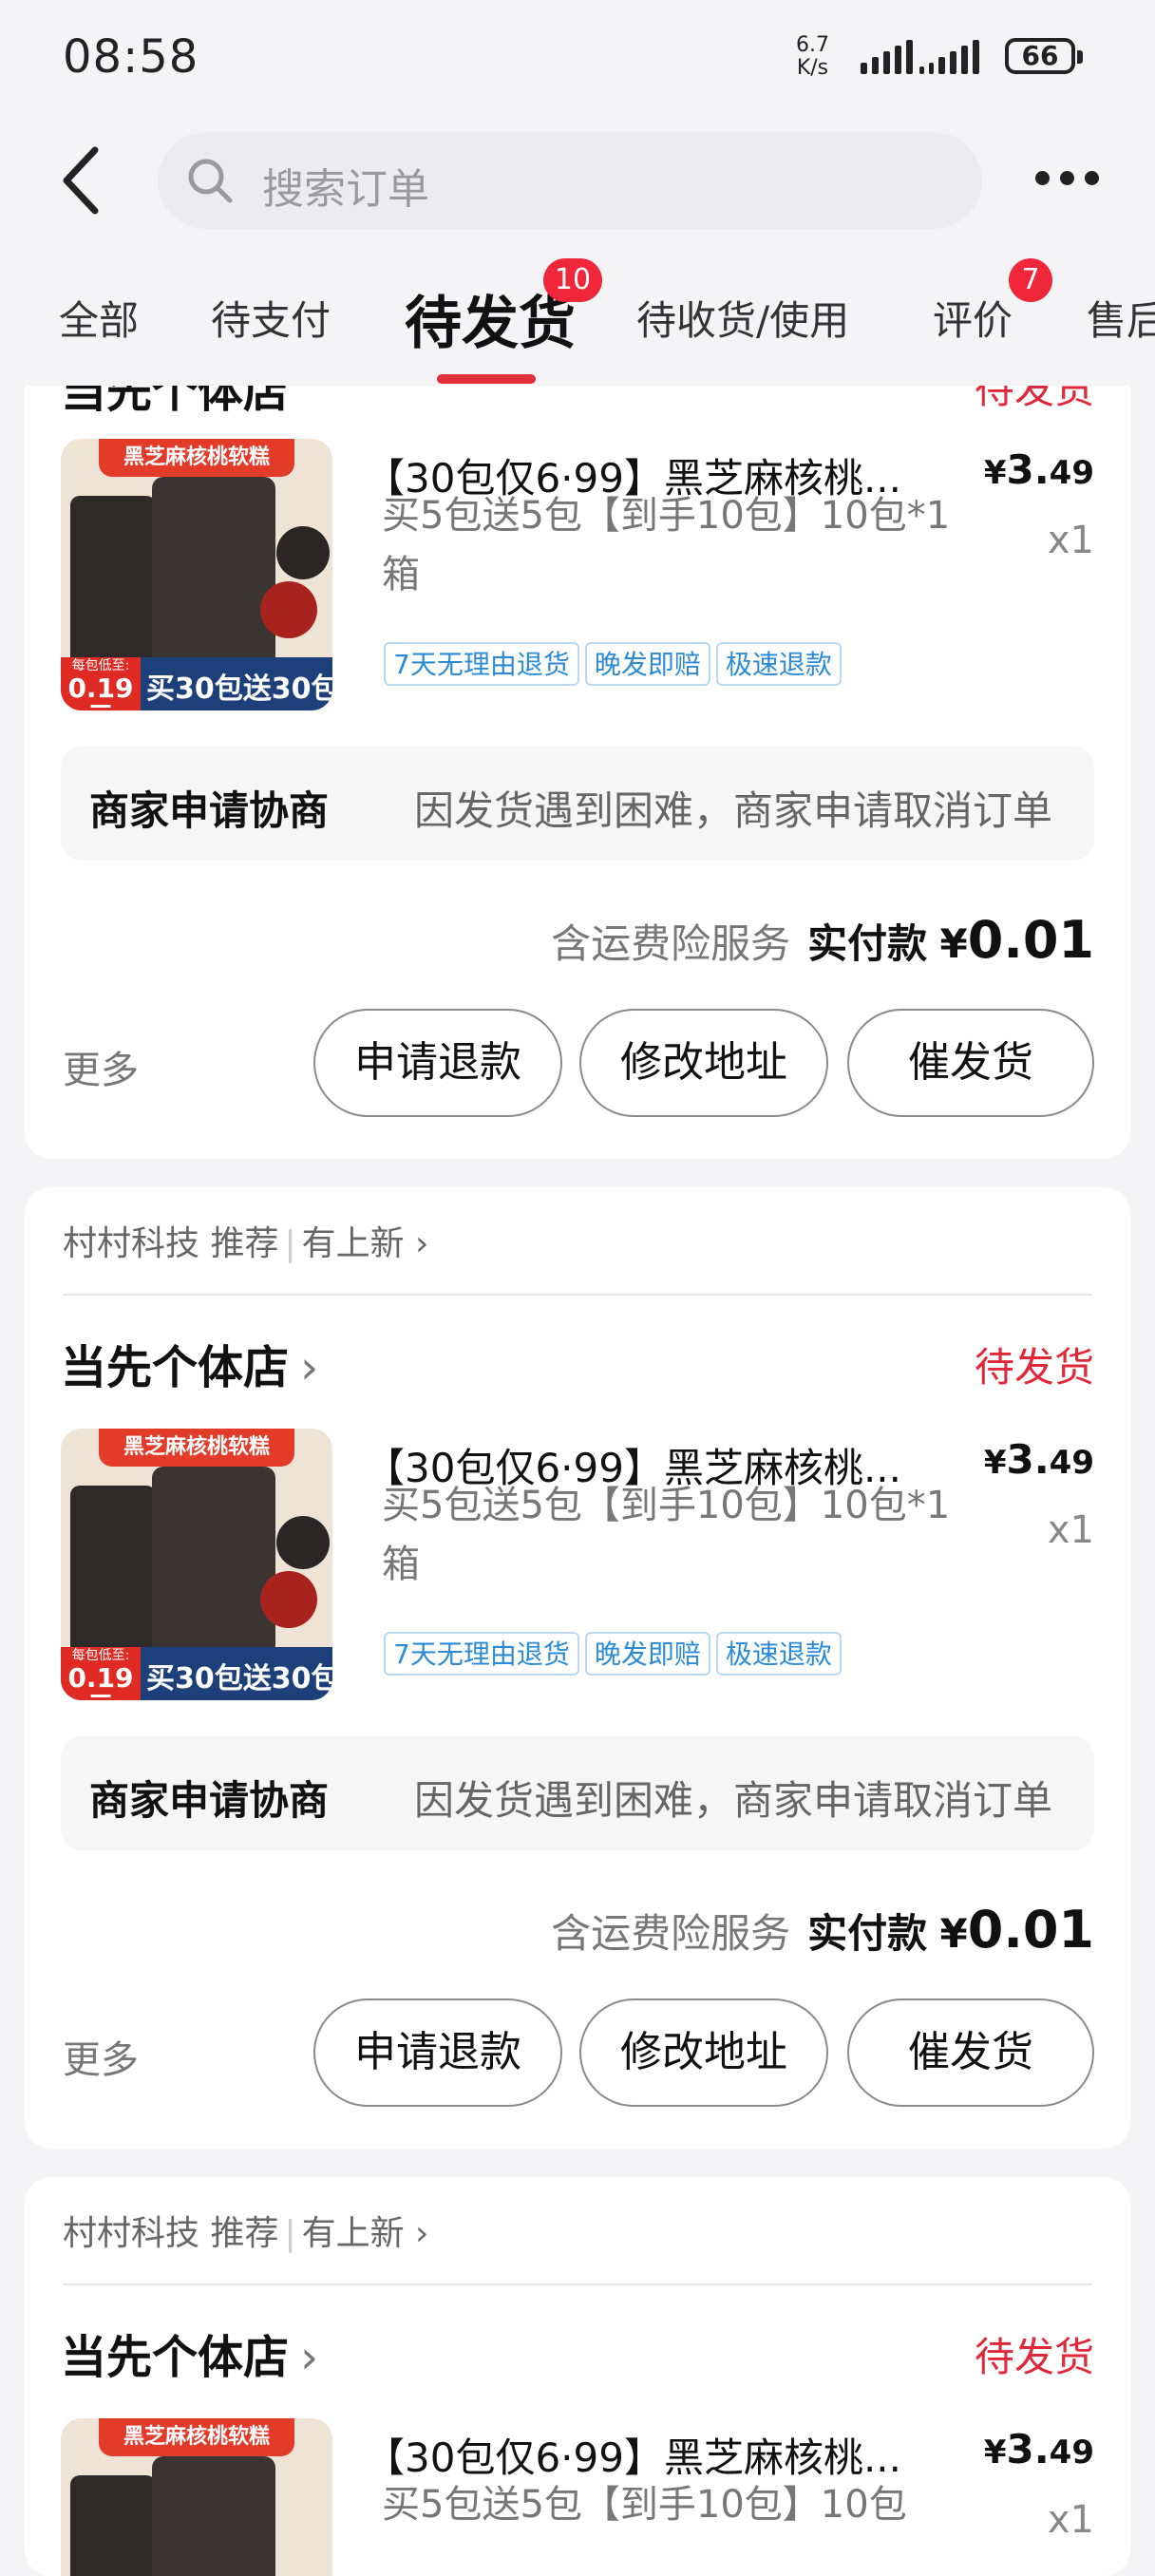  What do you see at coordinates (1069, 180) in the screenshot?
I see `more-dots-icon` at bounding box center [1069, 180].